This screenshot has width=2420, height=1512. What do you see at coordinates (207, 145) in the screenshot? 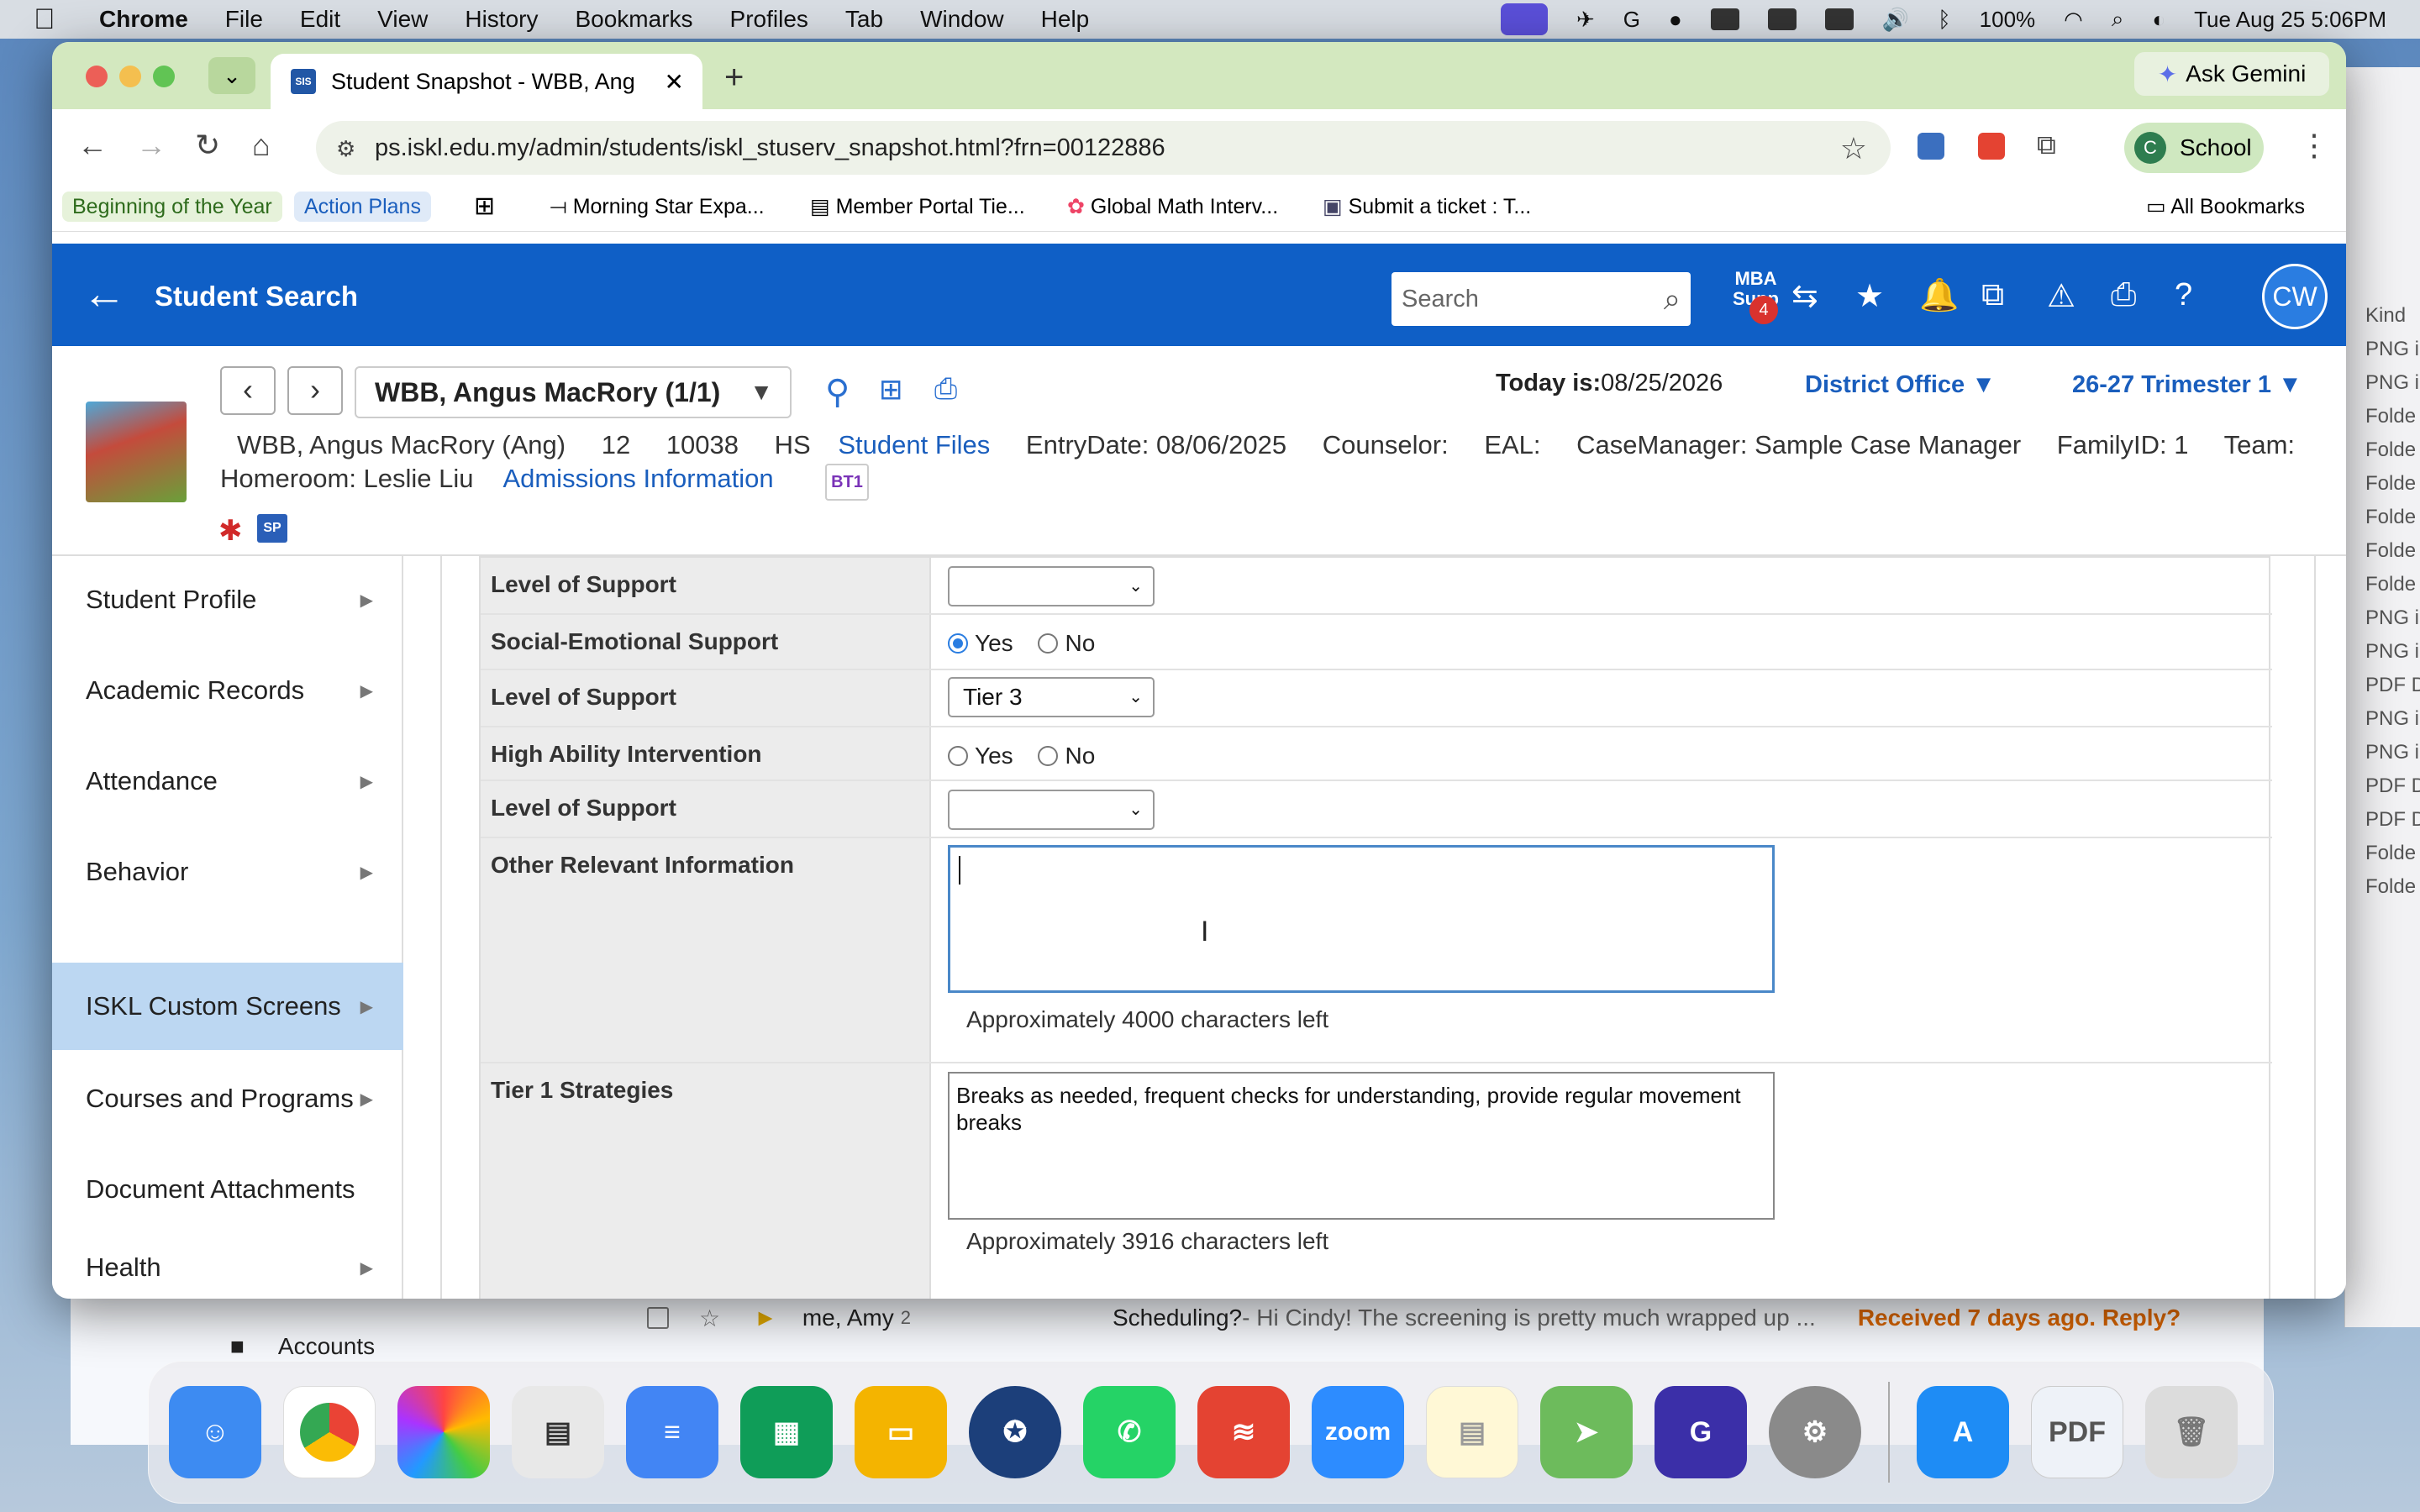
I see `reload-icon: ↻` at bounding box center [207, 145].